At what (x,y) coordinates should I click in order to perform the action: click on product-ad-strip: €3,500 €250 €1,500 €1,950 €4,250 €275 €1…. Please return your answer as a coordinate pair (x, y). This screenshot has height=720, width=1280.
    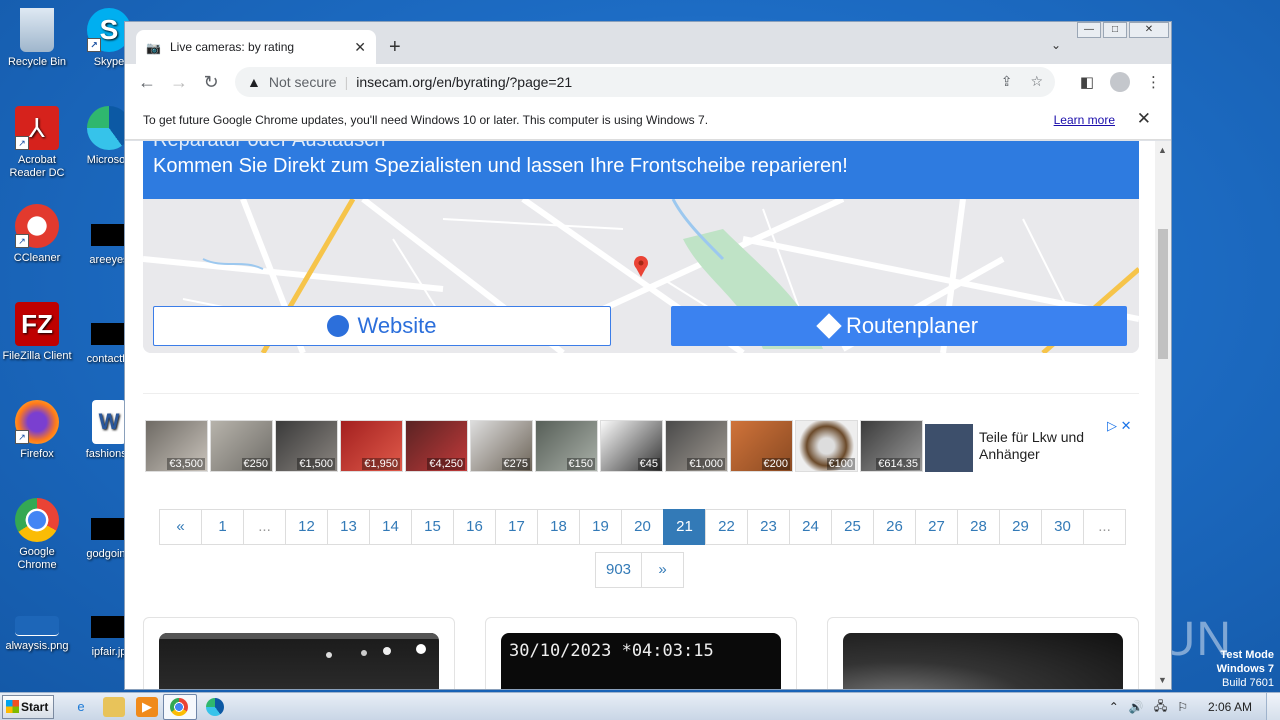
    Looking at the image, I should click on (534, 446).